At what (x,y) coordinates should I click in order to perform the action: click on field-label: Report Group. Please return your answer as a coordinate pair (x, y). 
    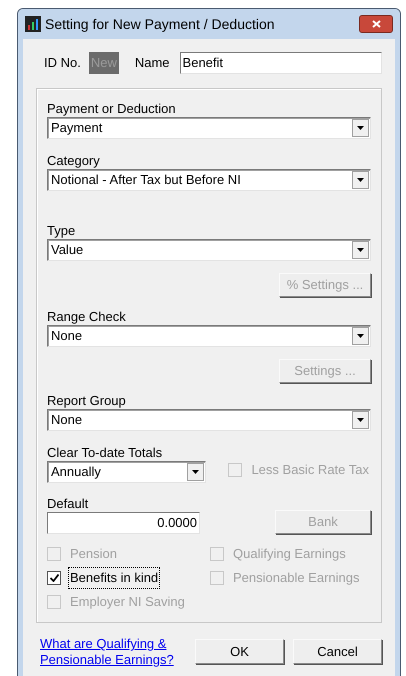
    Looking at the image, I should click on (87, 400).